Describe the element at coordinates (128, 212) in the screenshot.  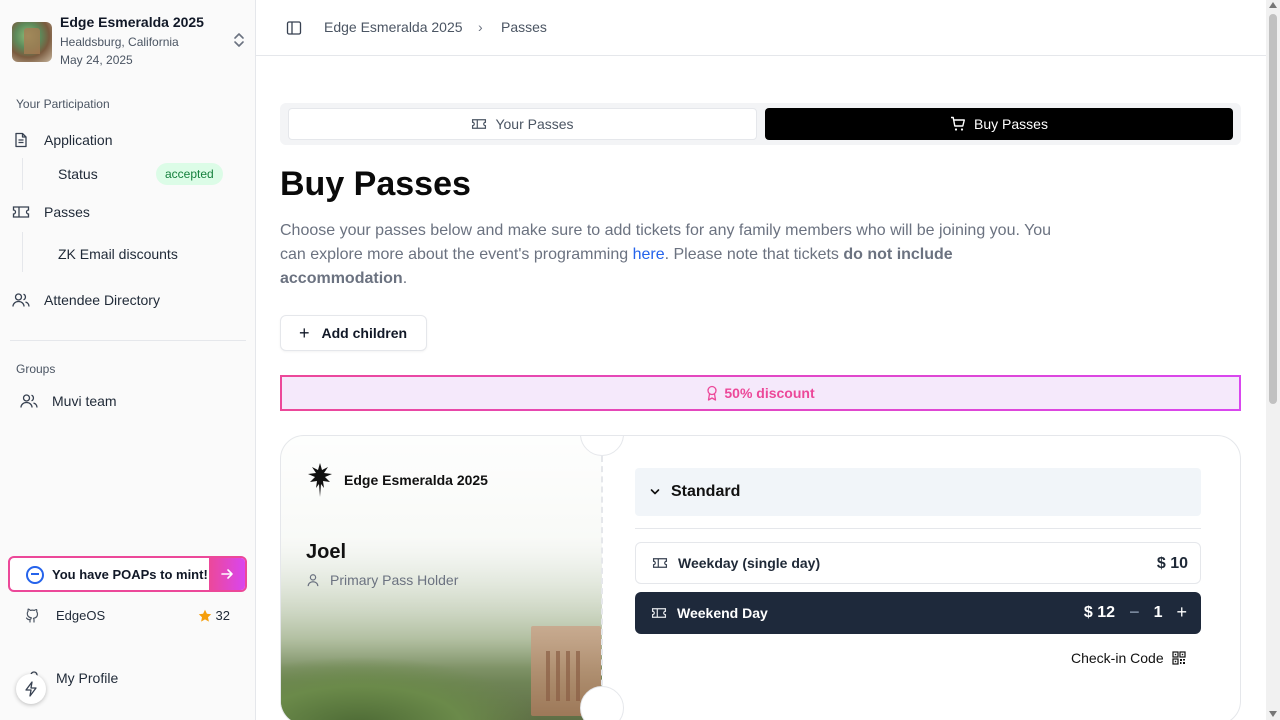
I see `sidebar-item-passes: Passes` at that location.